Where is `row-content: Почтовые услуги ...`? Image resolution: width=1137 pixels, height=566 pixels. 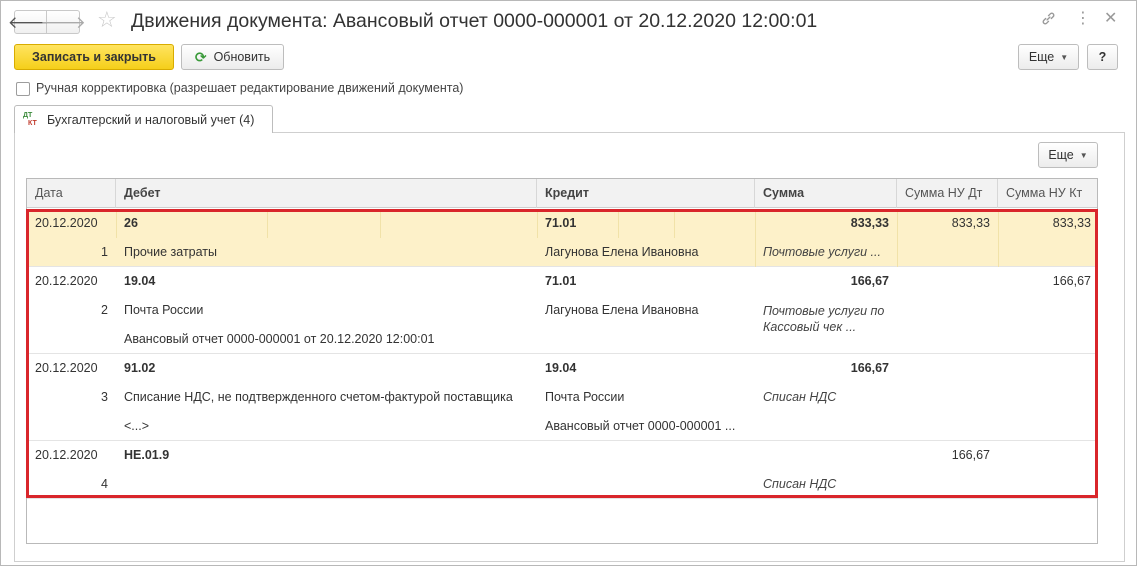 row-content: Почтовые услуги ... is located at coordinates (822, 252).